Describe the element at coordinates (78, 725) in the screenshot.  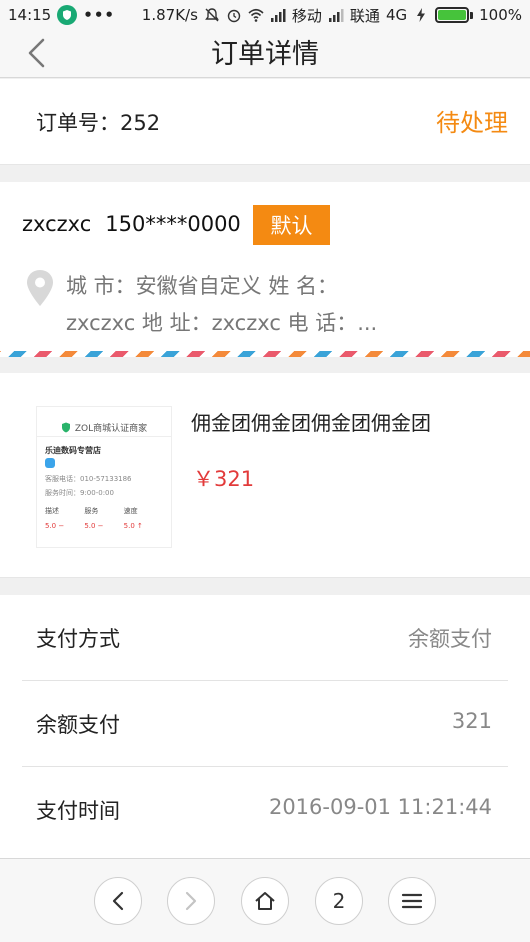
I see `row-label: 余额支付` at that location.